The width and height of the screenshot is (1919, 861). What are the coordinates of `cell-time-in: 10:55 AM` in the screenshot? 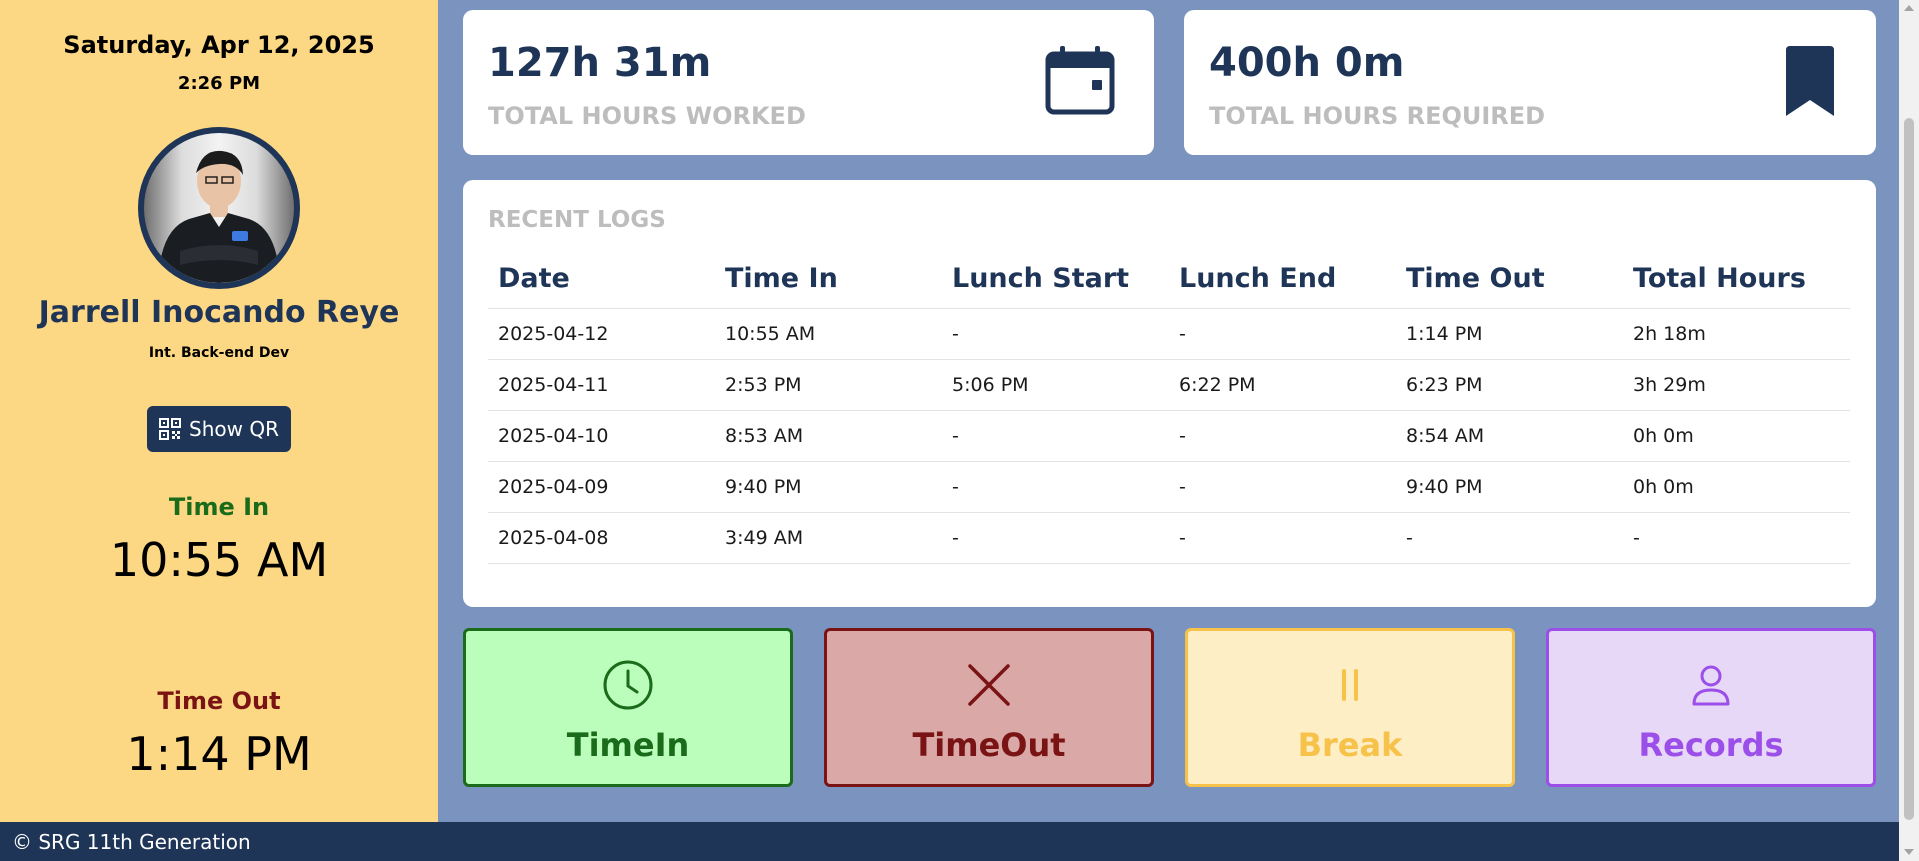 It's located at (828, 334).